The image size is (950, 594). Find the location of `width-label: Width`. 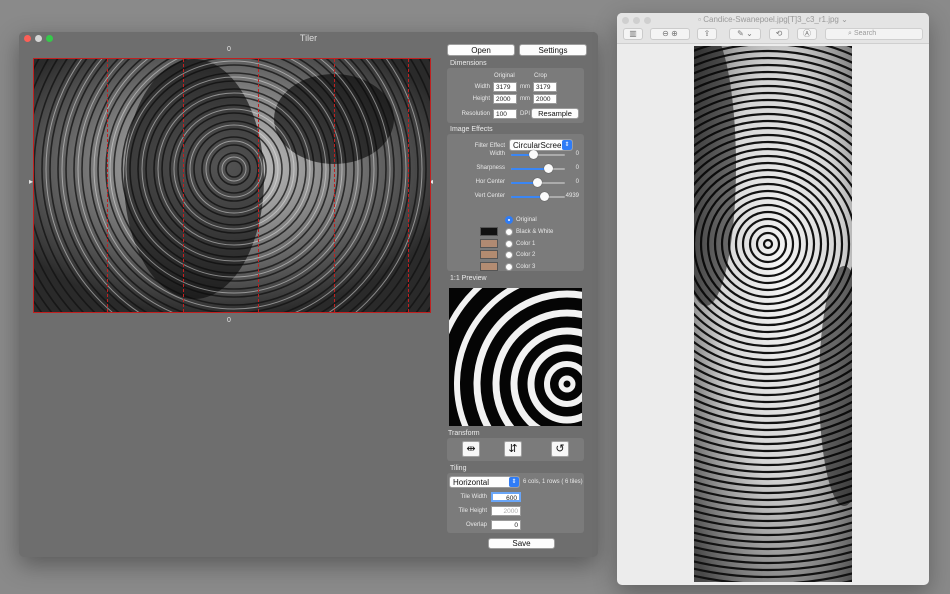

width-label: Width is located at coordinates (482, 87).